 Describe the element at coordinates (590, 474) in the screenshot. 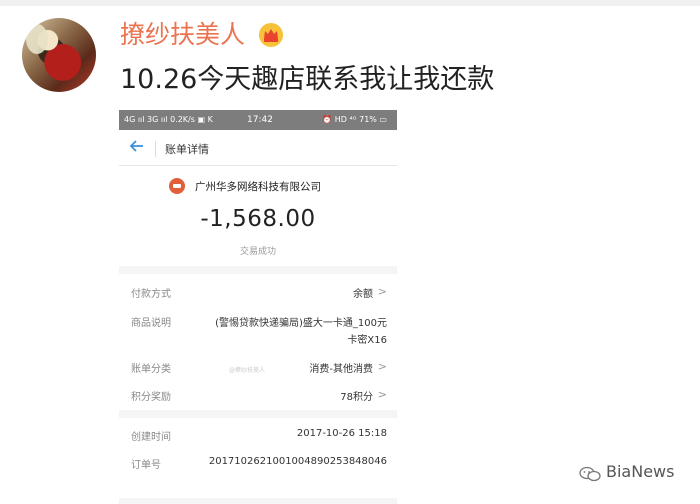

I see `wechat-icon` at that location.